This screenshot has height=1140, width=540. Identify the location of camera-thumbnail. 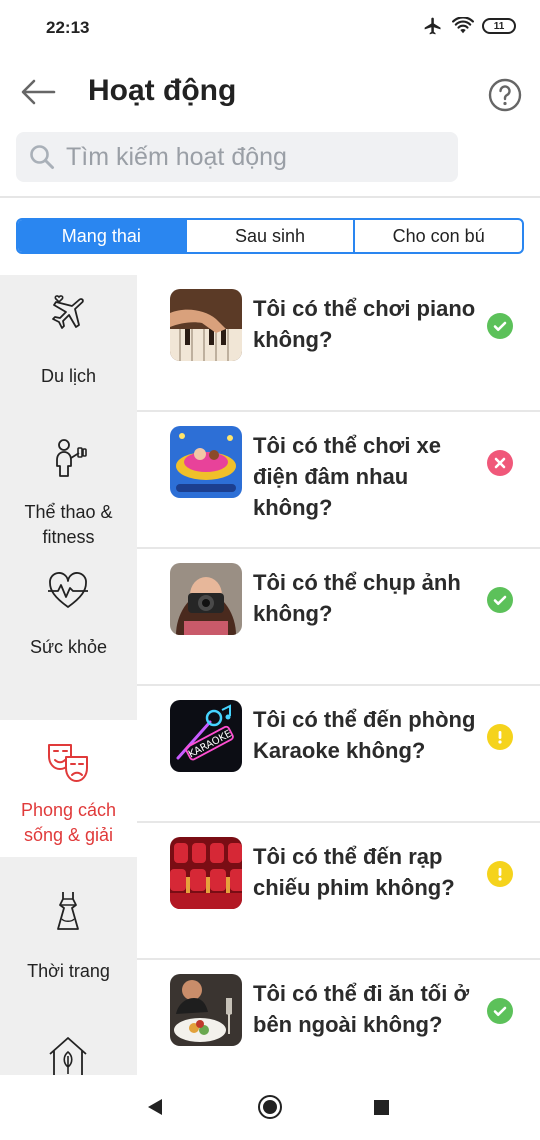
(206, 599).